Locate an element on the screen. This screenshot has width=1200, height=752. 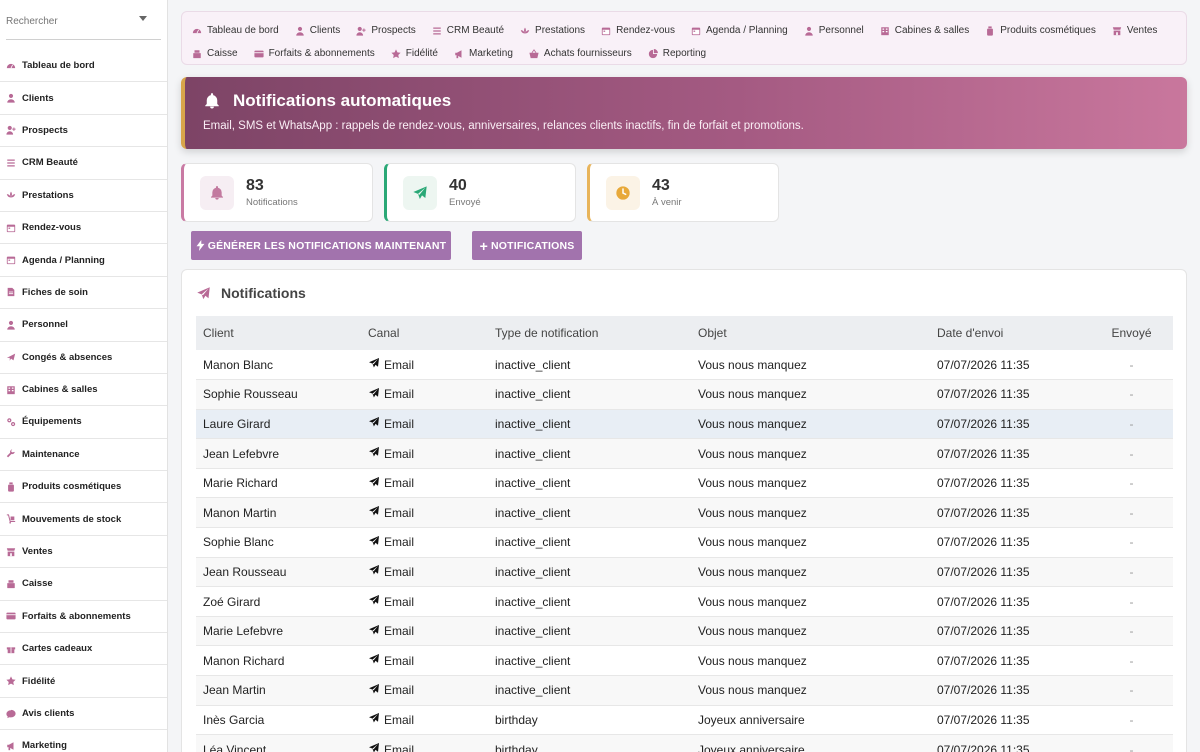
chevron-down-icon is located at coordinates (143, 18).